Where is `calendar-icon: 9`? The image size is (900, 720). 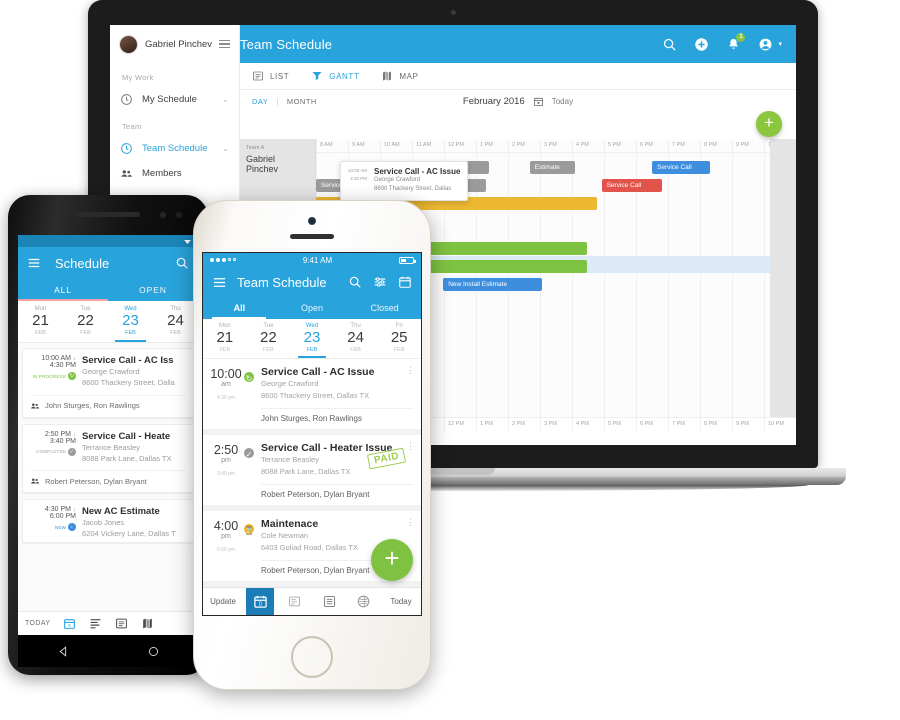
calendar-icon: 9 is located at coordinates (69, 623).